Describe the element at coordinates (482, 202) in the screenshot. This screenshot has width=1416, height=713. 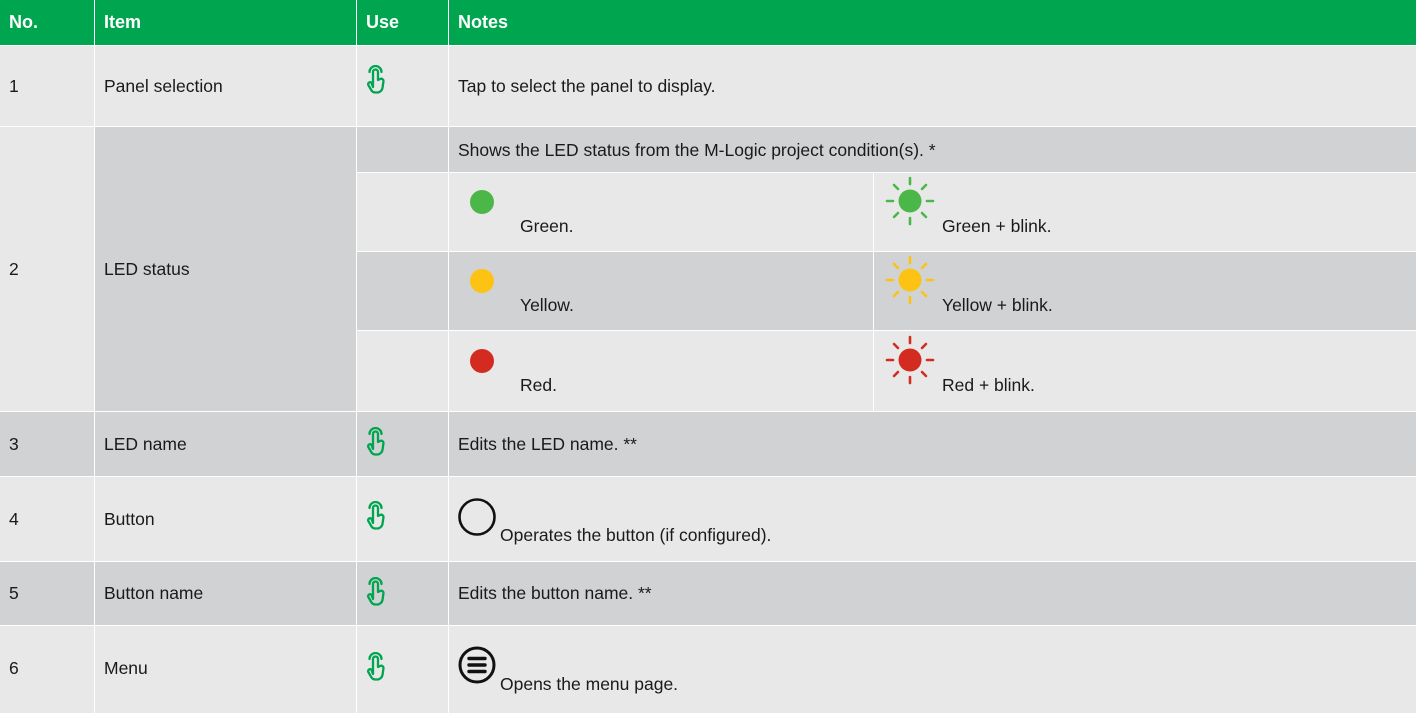
I see `led-green-icon` at that location.